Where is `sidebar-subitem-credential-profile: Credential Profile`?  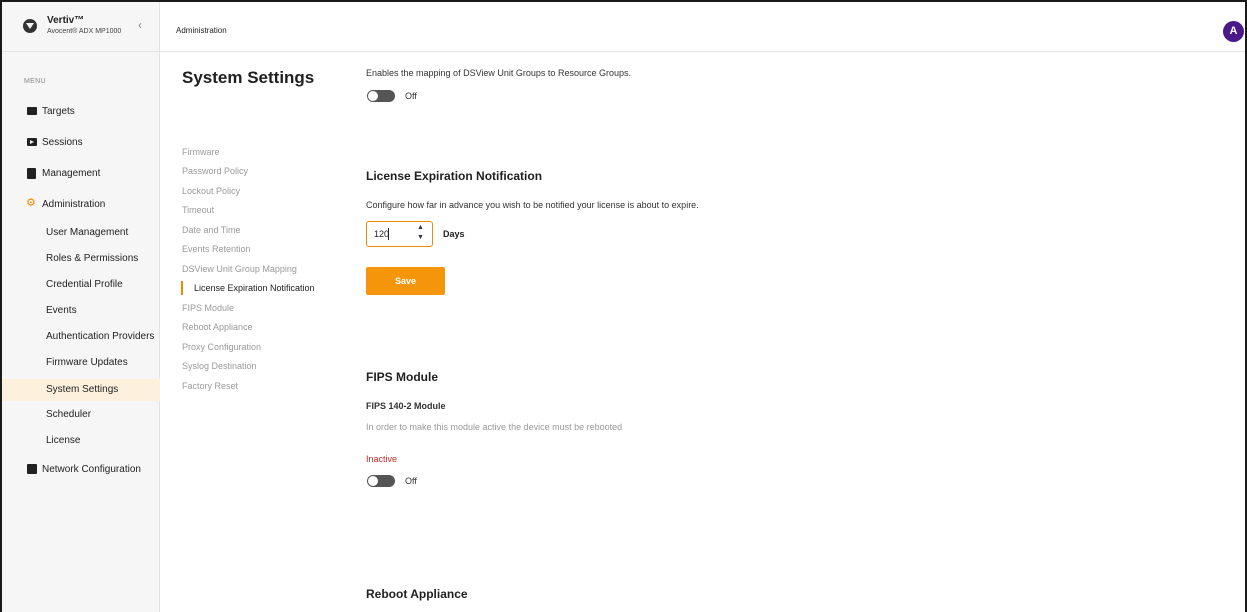 sidebar-subitem-credential-profile: Credential Profile is located at coordinates (81, 285).